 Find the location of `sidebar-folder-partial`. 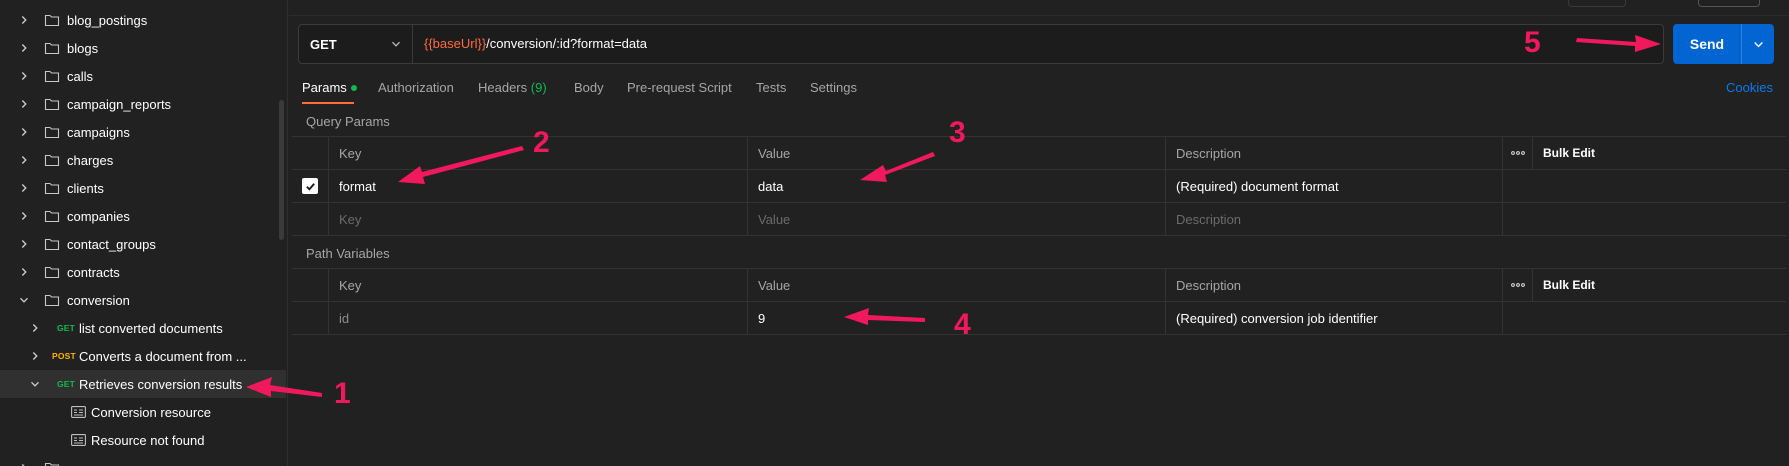

sidebar-folder-partial is located at coordinates (143, 460).